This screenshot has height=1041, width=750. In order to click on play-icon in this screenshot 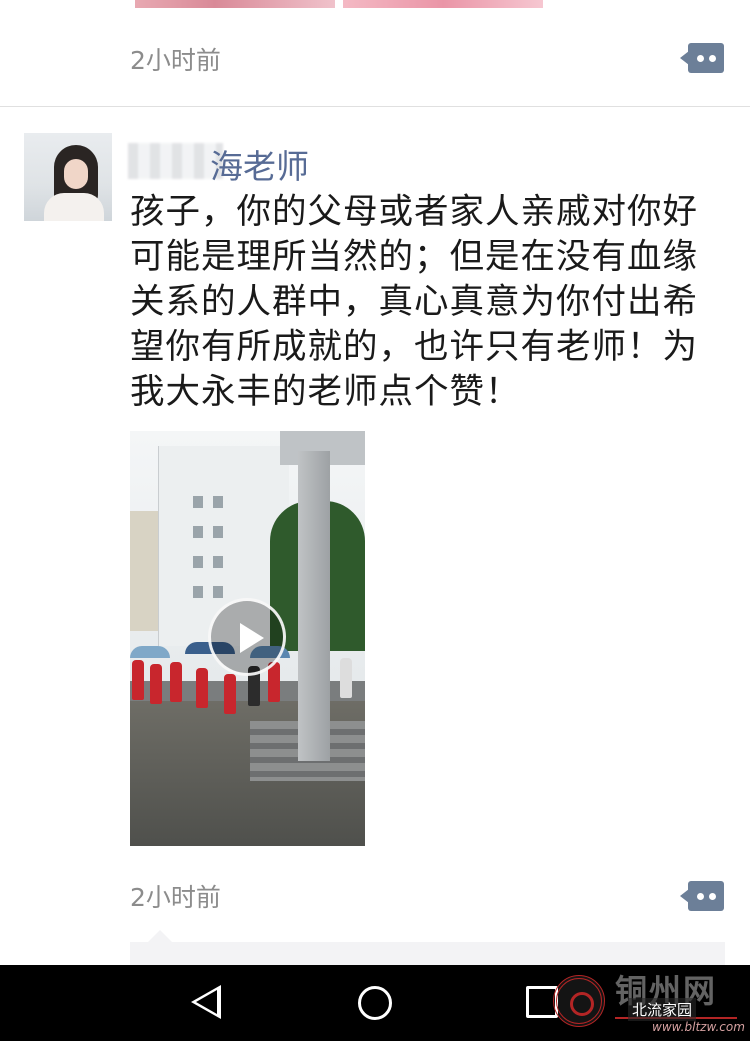, I will do `click(252, 638)`.